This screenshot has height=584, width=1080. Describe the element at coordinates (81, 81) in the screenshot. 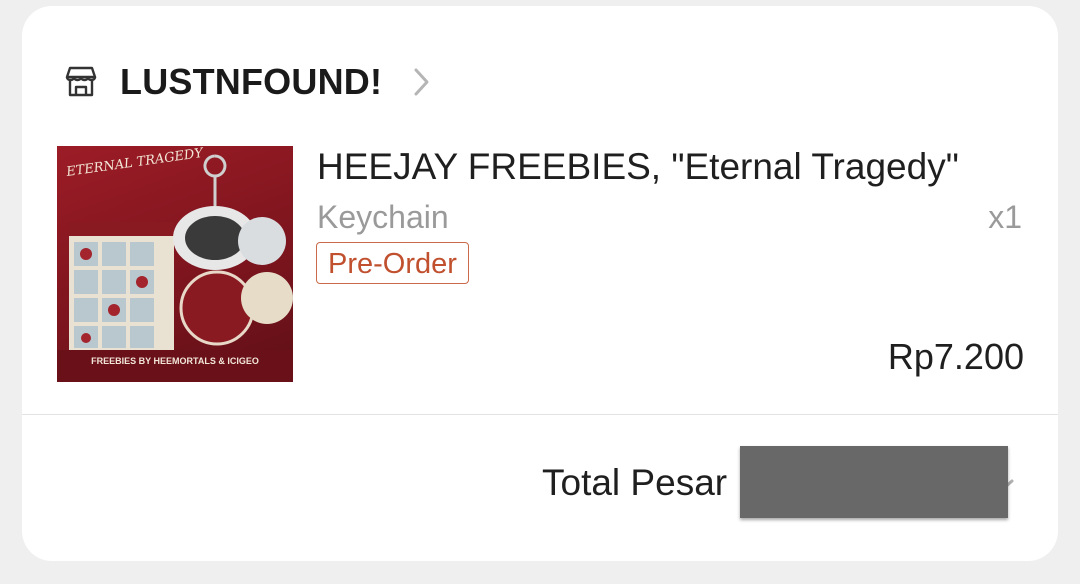

I see `store-icon` at that location.